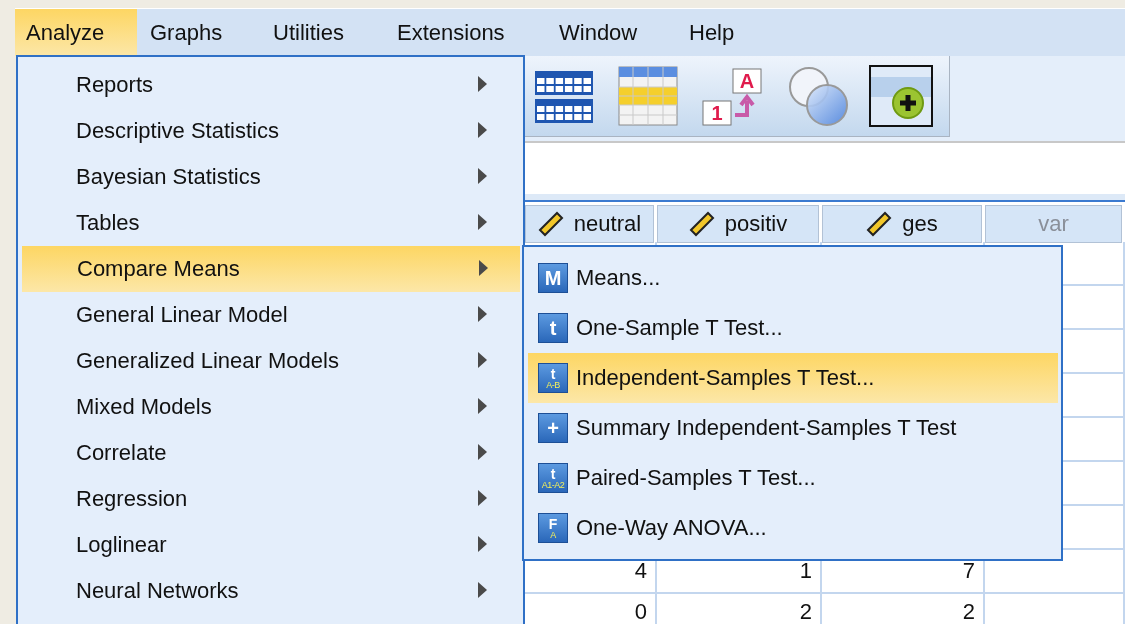 The width and height of the screenshot is (1125, 624). What do you see at coordinates (270, 453) in the screenshot?
I see `menu-item: Correlate` at bounding box center [270, 453].